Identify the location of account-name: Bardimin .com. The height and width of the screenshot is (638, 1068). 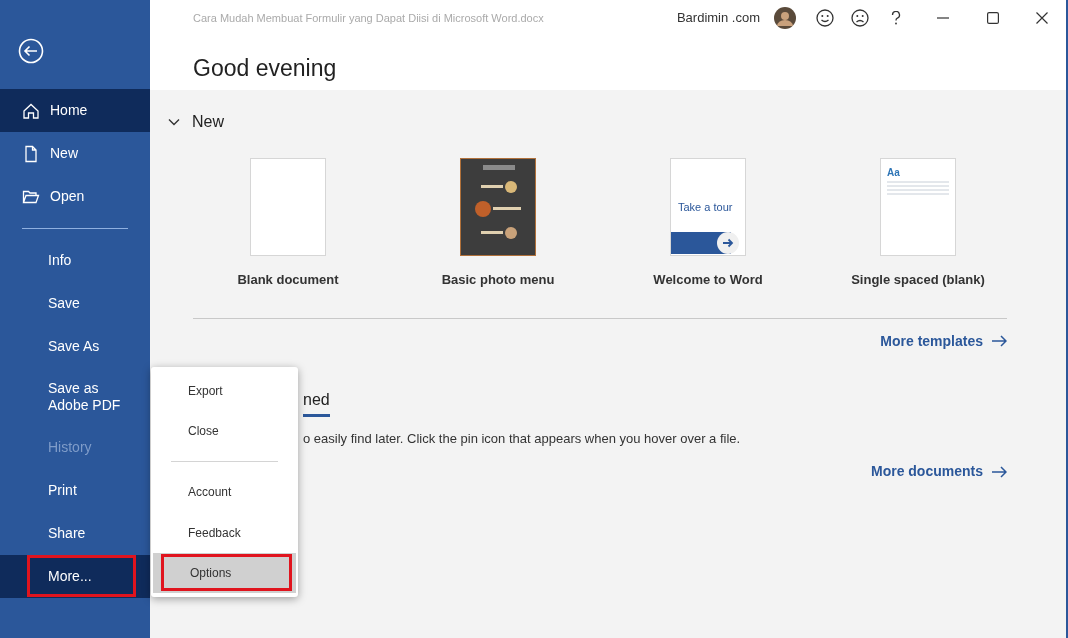
(718, 18).